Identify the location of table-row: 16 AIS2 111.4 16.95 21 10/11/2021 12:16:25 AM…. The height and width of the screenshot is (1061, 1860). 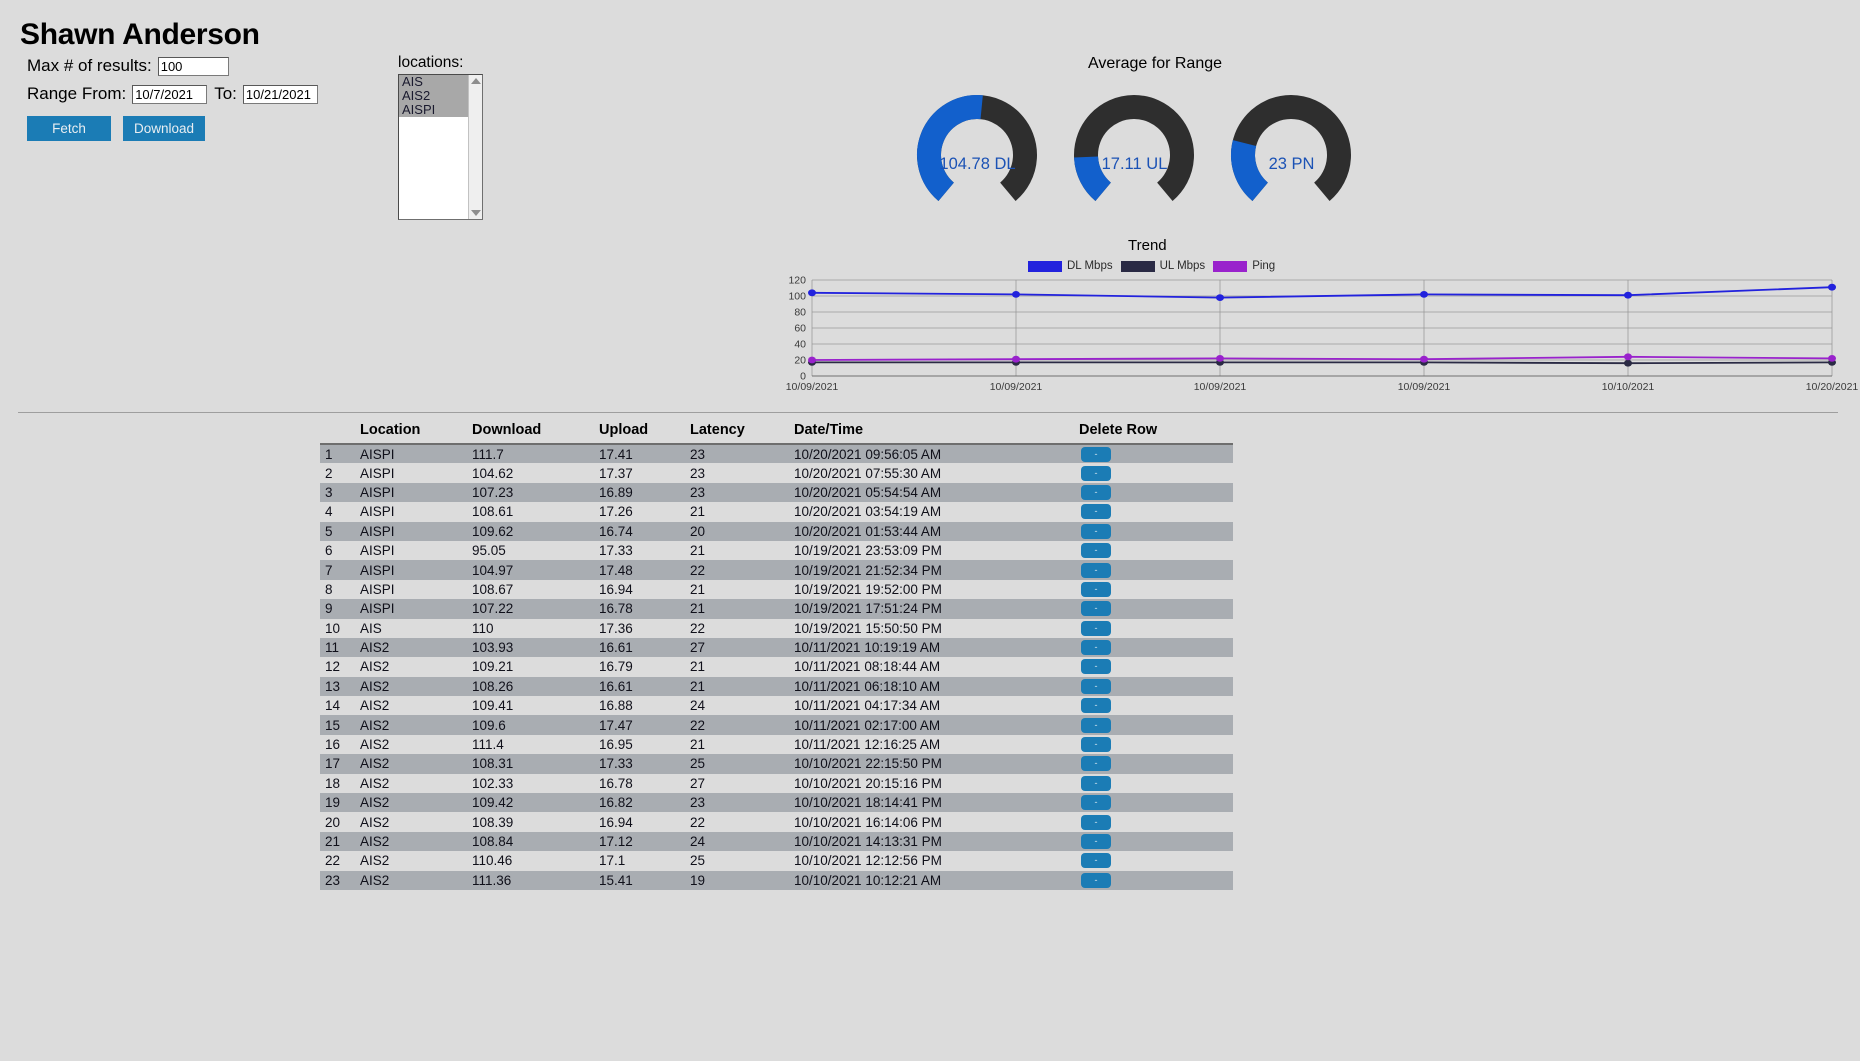
(776, 744).